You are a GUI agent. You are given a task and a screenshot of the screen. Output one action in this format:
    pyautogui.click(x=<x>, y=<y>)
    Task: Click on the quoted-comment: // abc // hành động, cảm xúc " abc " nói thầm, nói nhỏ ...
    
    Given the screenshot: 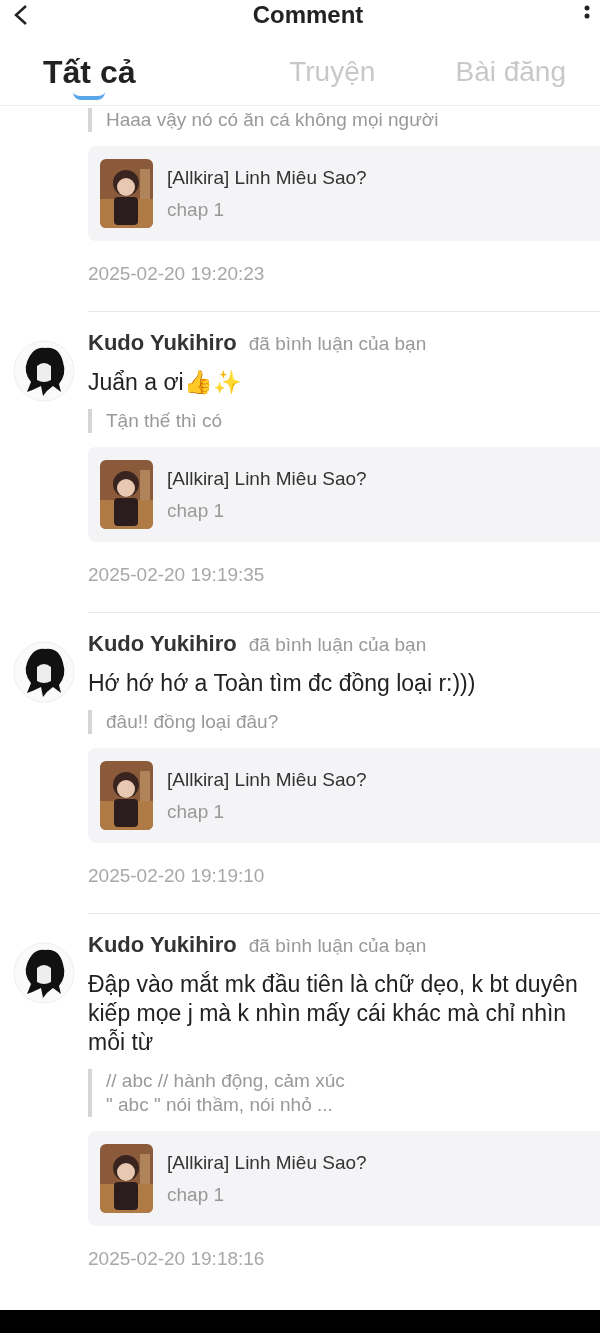 What is the action you would take?
    pyautogui.click(x=344, y=1093)
    